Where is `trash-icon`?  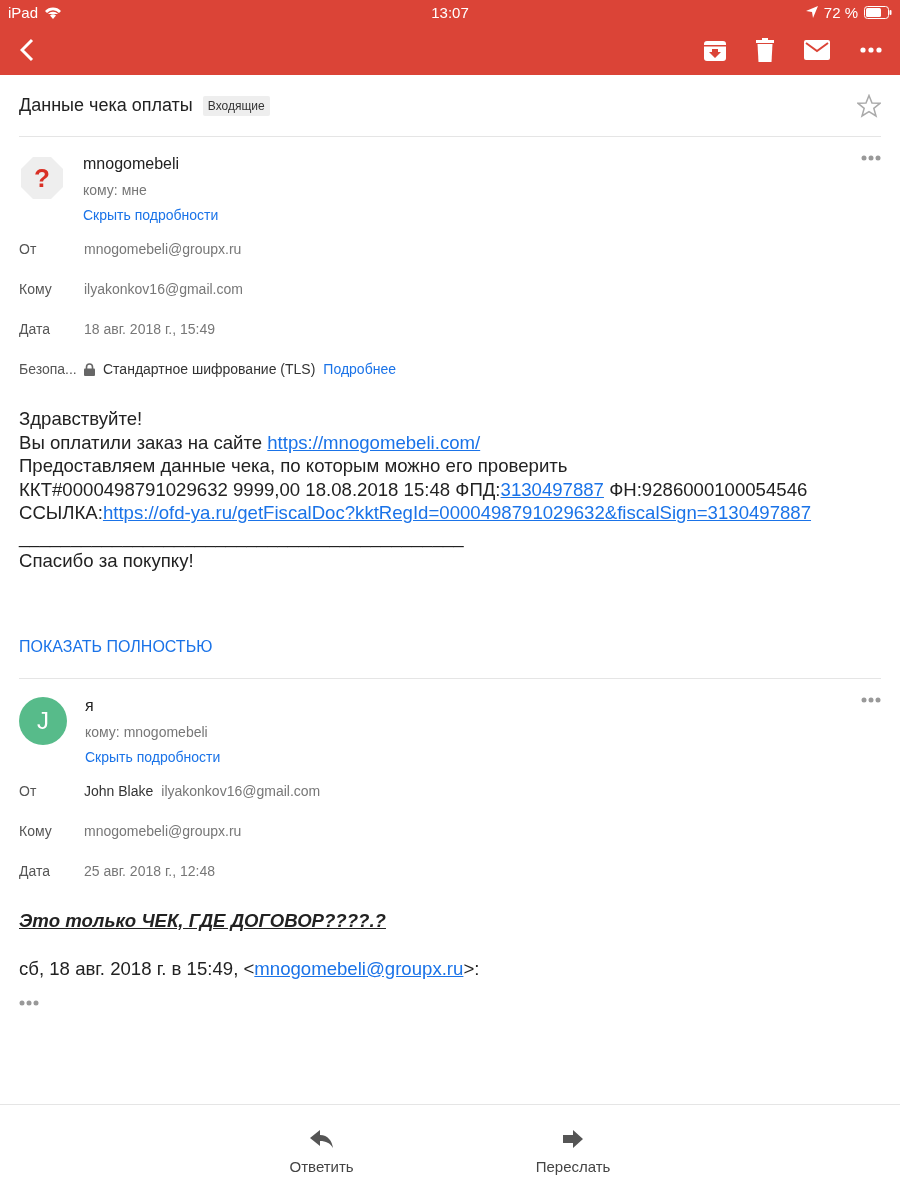
trash-icon is located at coordinates (765, 49).